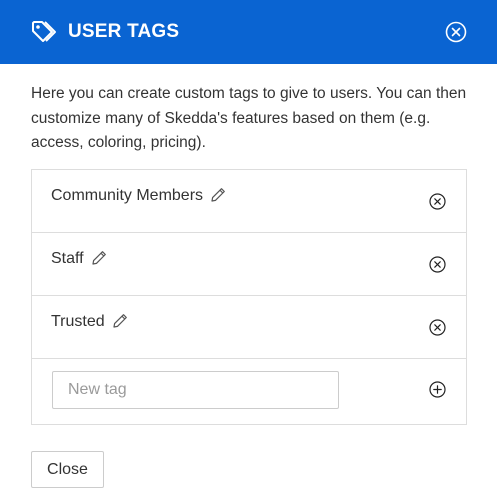  I want to click on tag-name: Community Members, so click(127, 195).